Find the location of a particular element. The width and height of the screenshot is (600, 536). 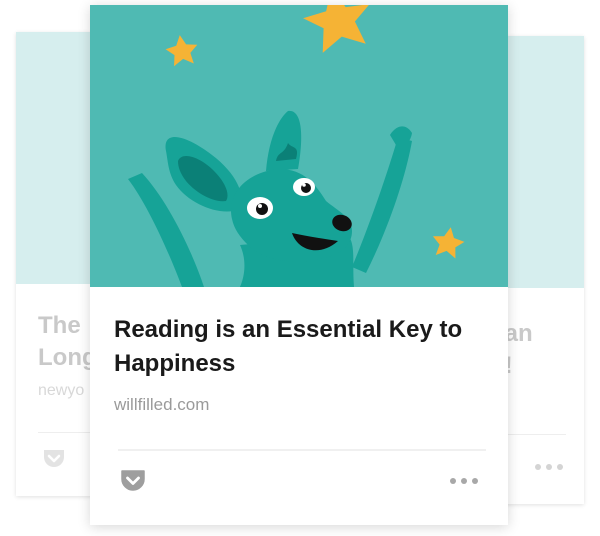

article-source-link: willfilled.com is located at coordinates (161, 405).